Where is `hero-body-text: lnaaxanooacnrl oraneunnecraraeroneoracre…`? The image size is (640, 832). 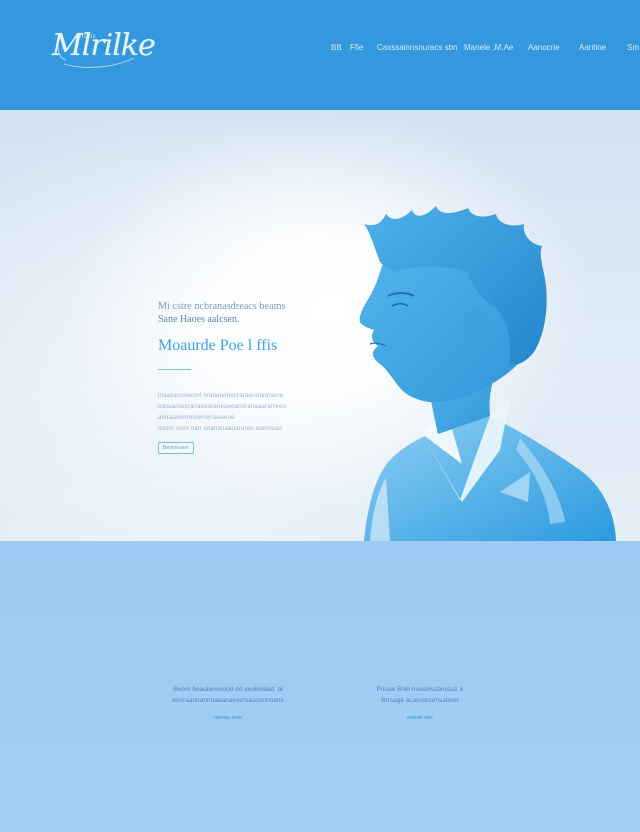
hero-body-text: lnaaxanooacnrl oraneunnecraraeroneoracre… is located at coordinates (228, 413).